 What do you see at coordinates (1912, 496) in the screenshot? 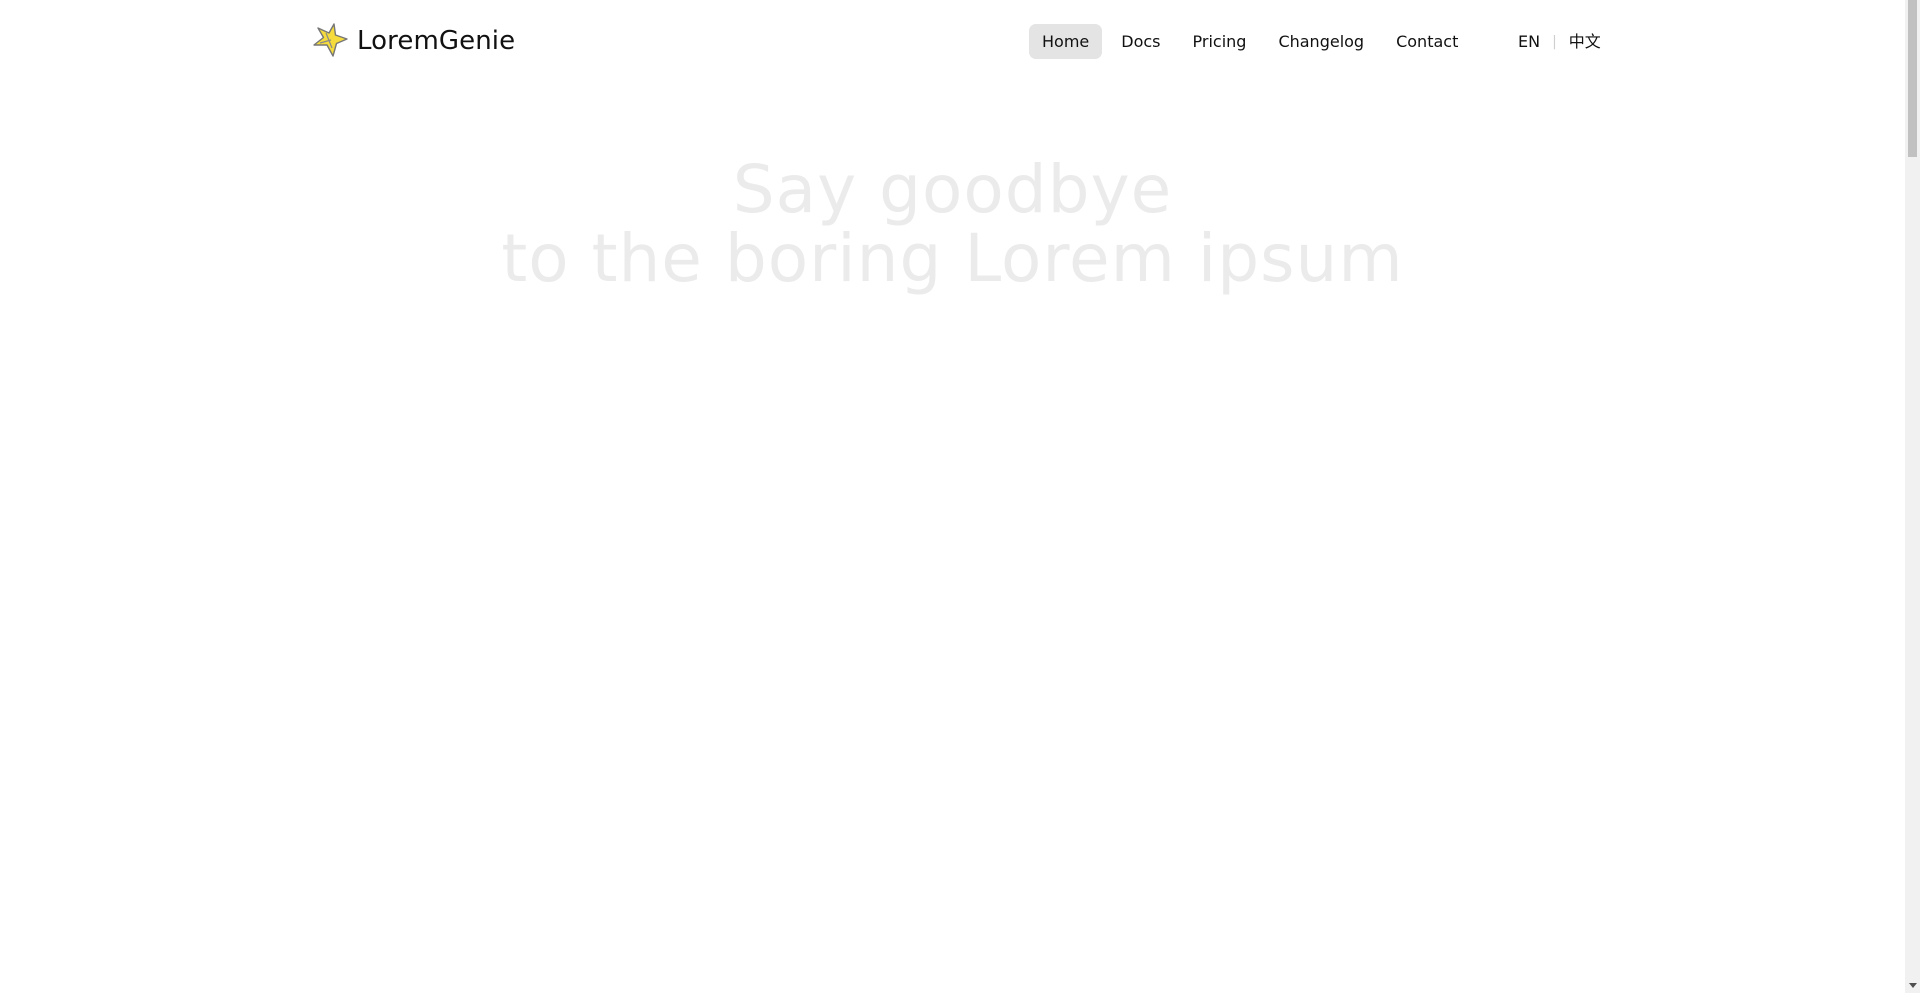
I see `vertical-scrollbar` at bounding box center [1912, 496].